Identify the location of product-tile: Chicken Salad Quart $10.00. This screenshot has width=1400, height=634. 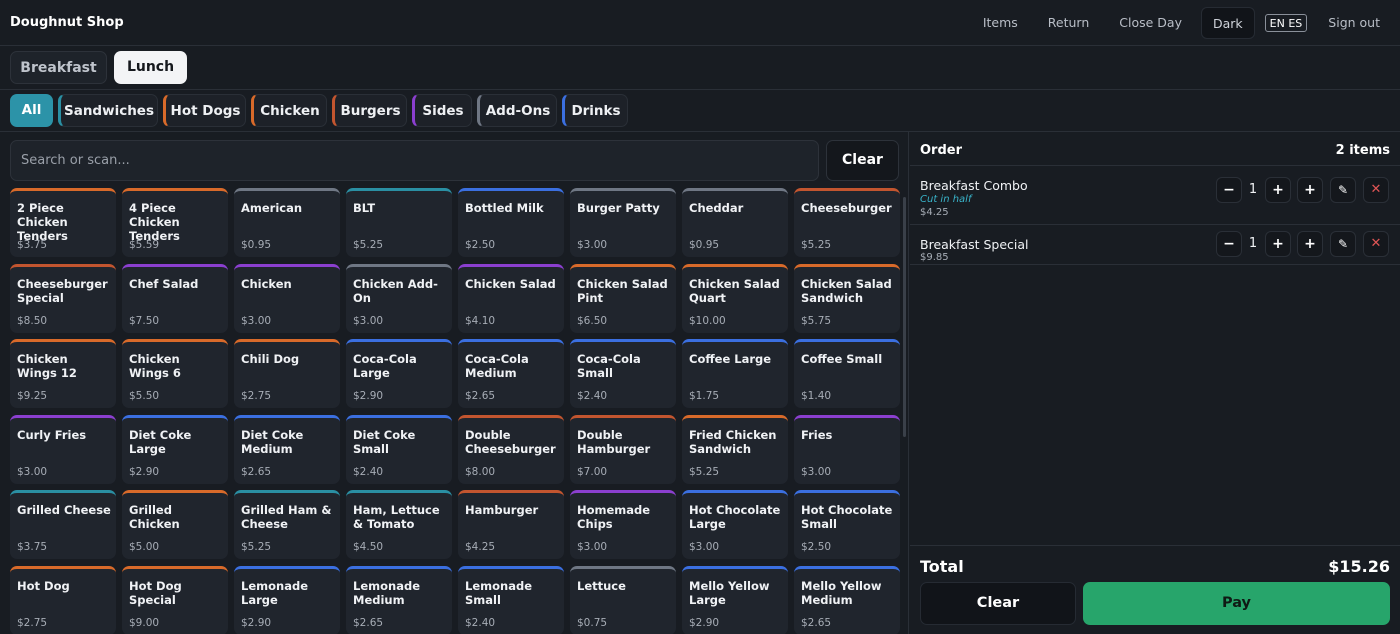
(735, 298).